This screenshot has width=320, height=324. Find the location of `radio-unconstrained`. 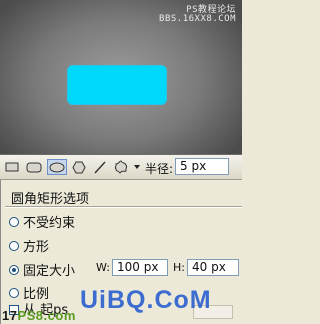

radio-unconstrained is located at coordinates (14, 221).